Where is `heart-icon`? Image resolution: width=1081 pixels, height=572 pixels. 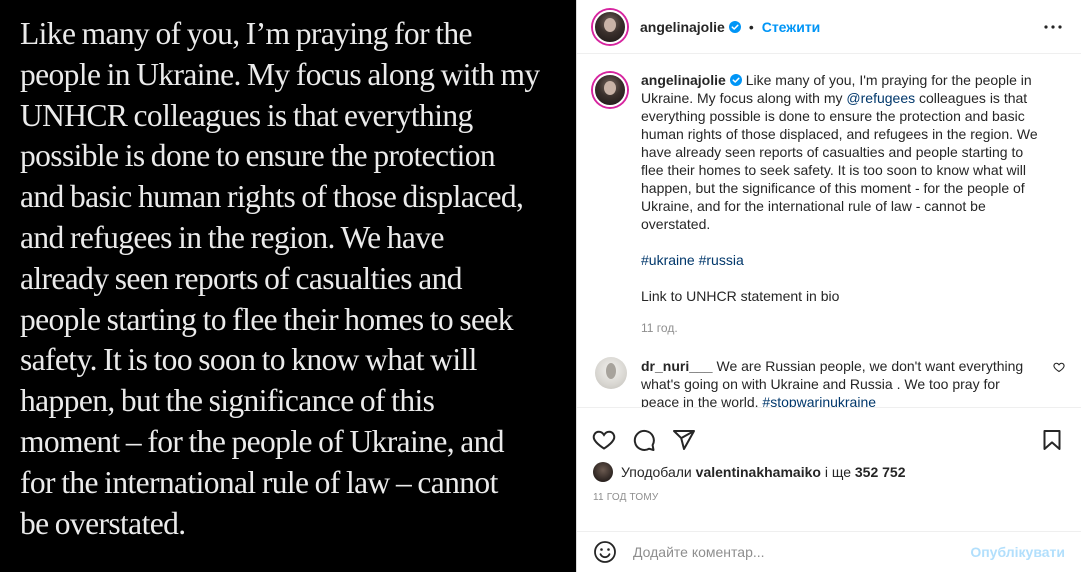 heart-icon is located at coordinates (604, 440).